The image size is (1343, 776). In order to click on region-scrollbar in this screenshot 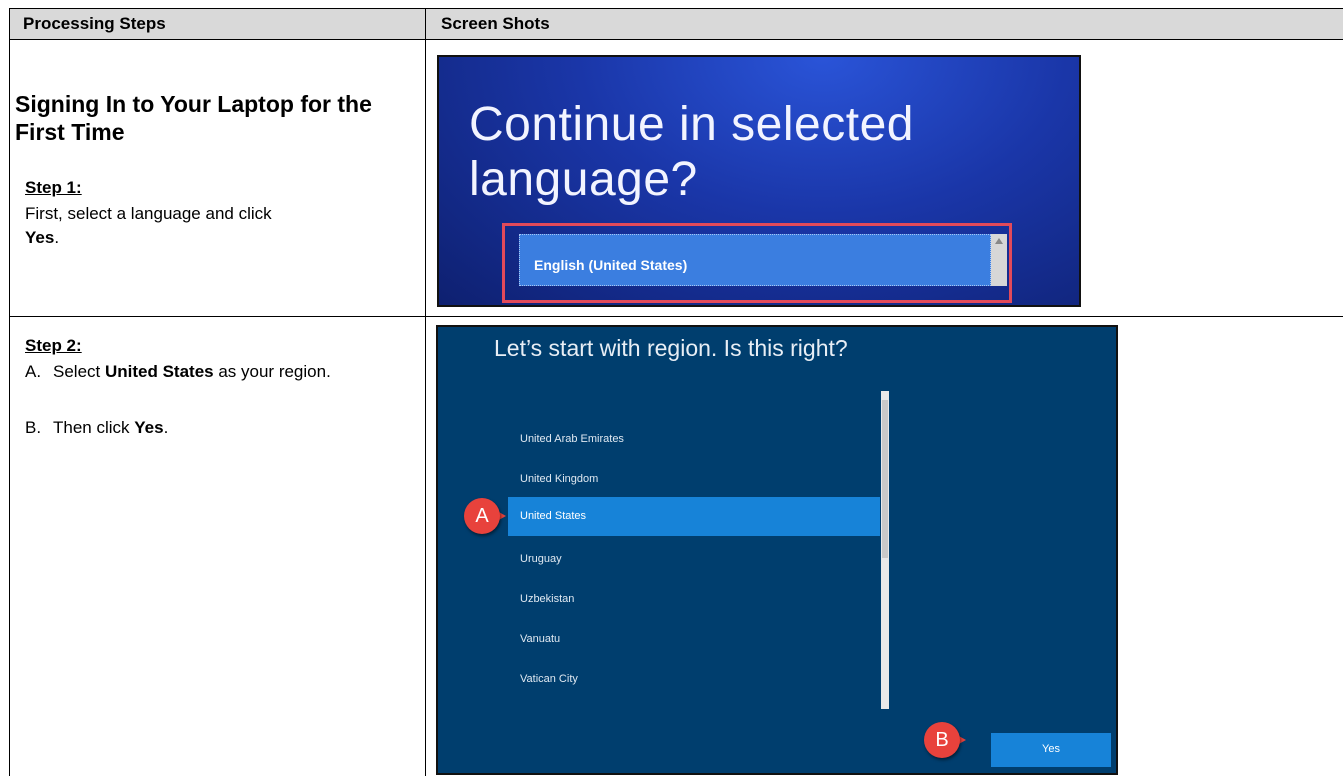, I will do `click(885, 550)`.